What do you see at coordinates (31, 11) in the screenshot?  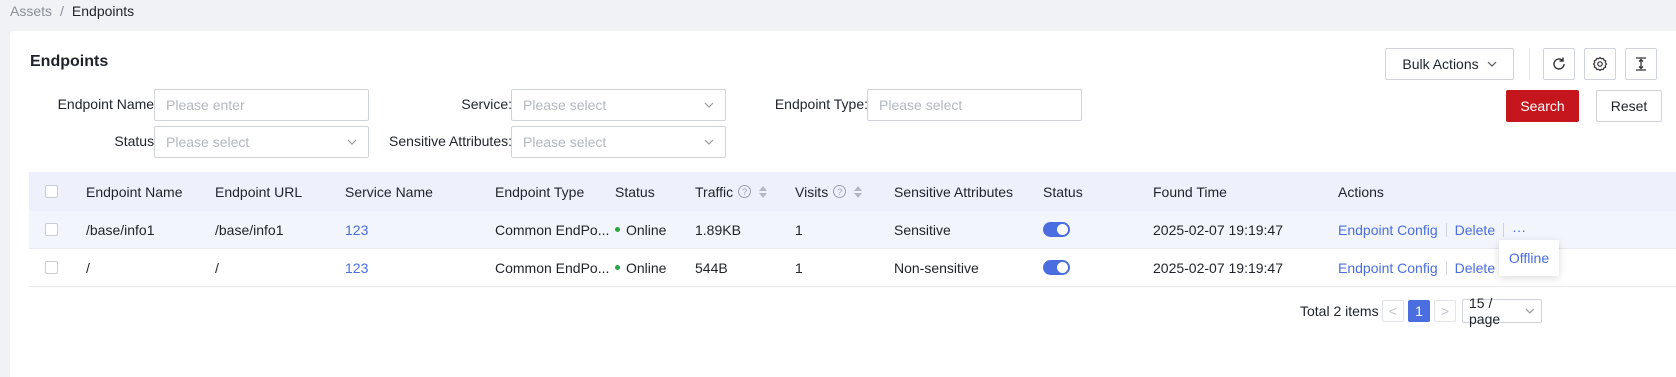 I see `breadcrumb-assets: Assets` at bounding box center [31, 11].